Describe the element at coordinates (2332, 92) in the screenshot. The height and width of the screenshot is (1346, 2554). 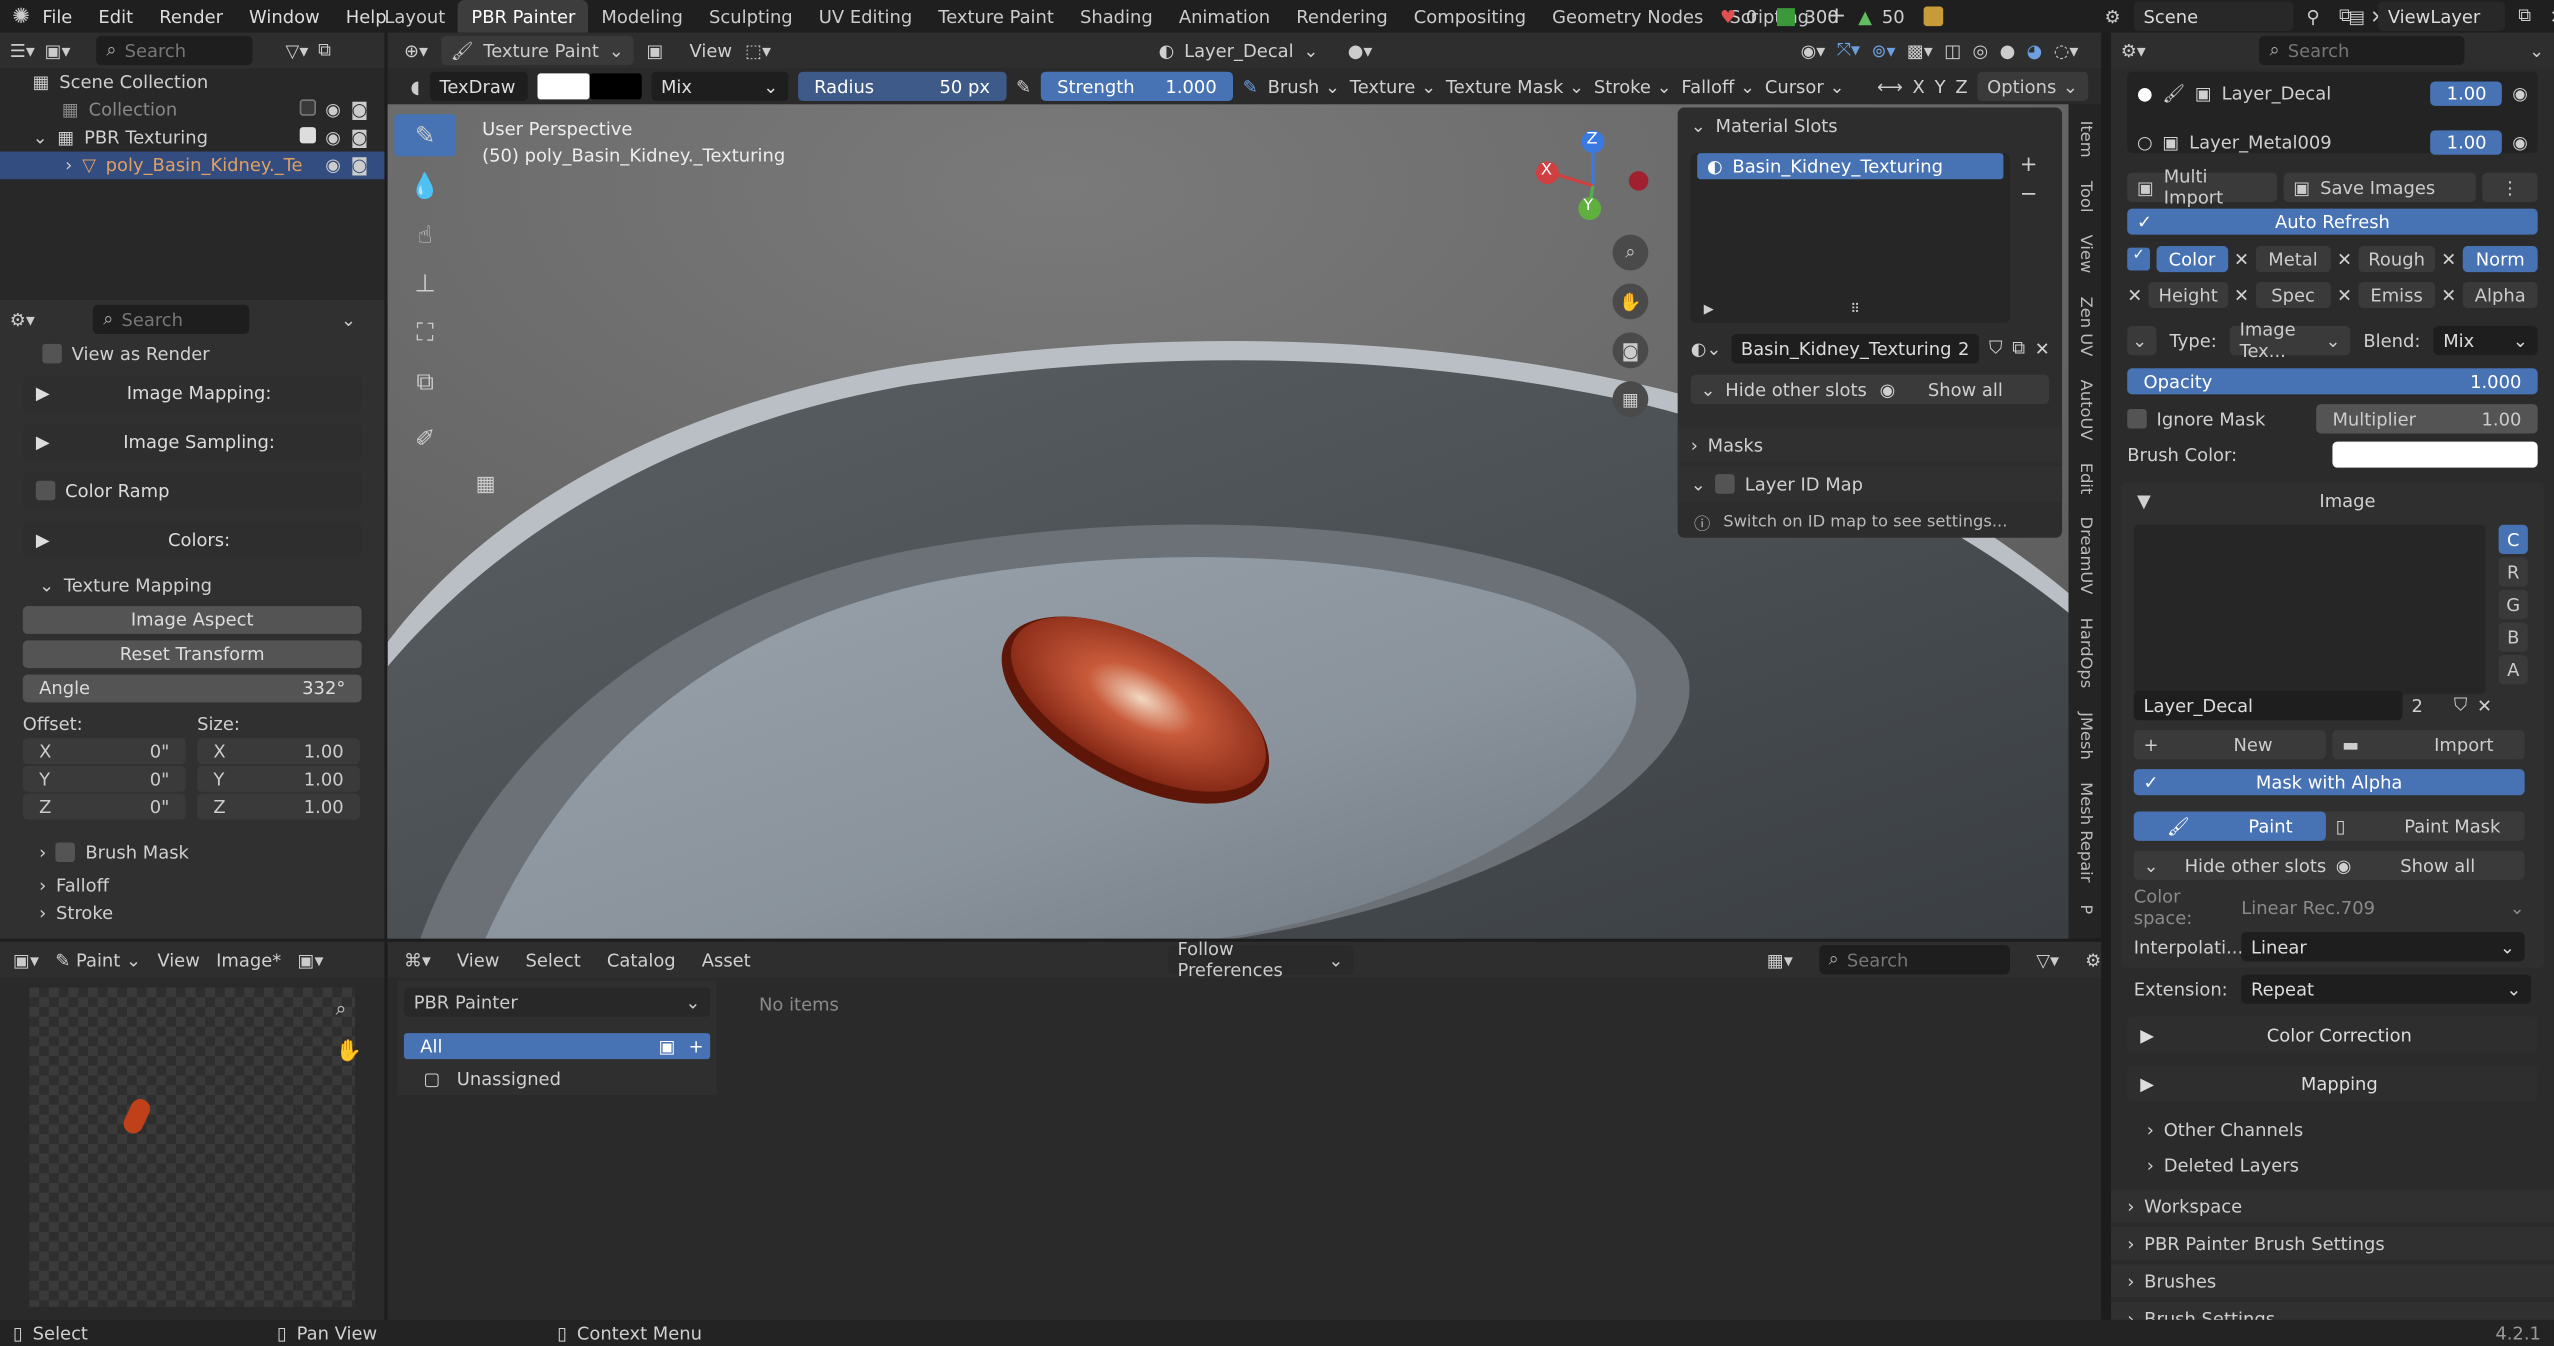
I see `layer-row: ● 🖌 ▣ Layer_Decal 1.00 ◉` at that location.